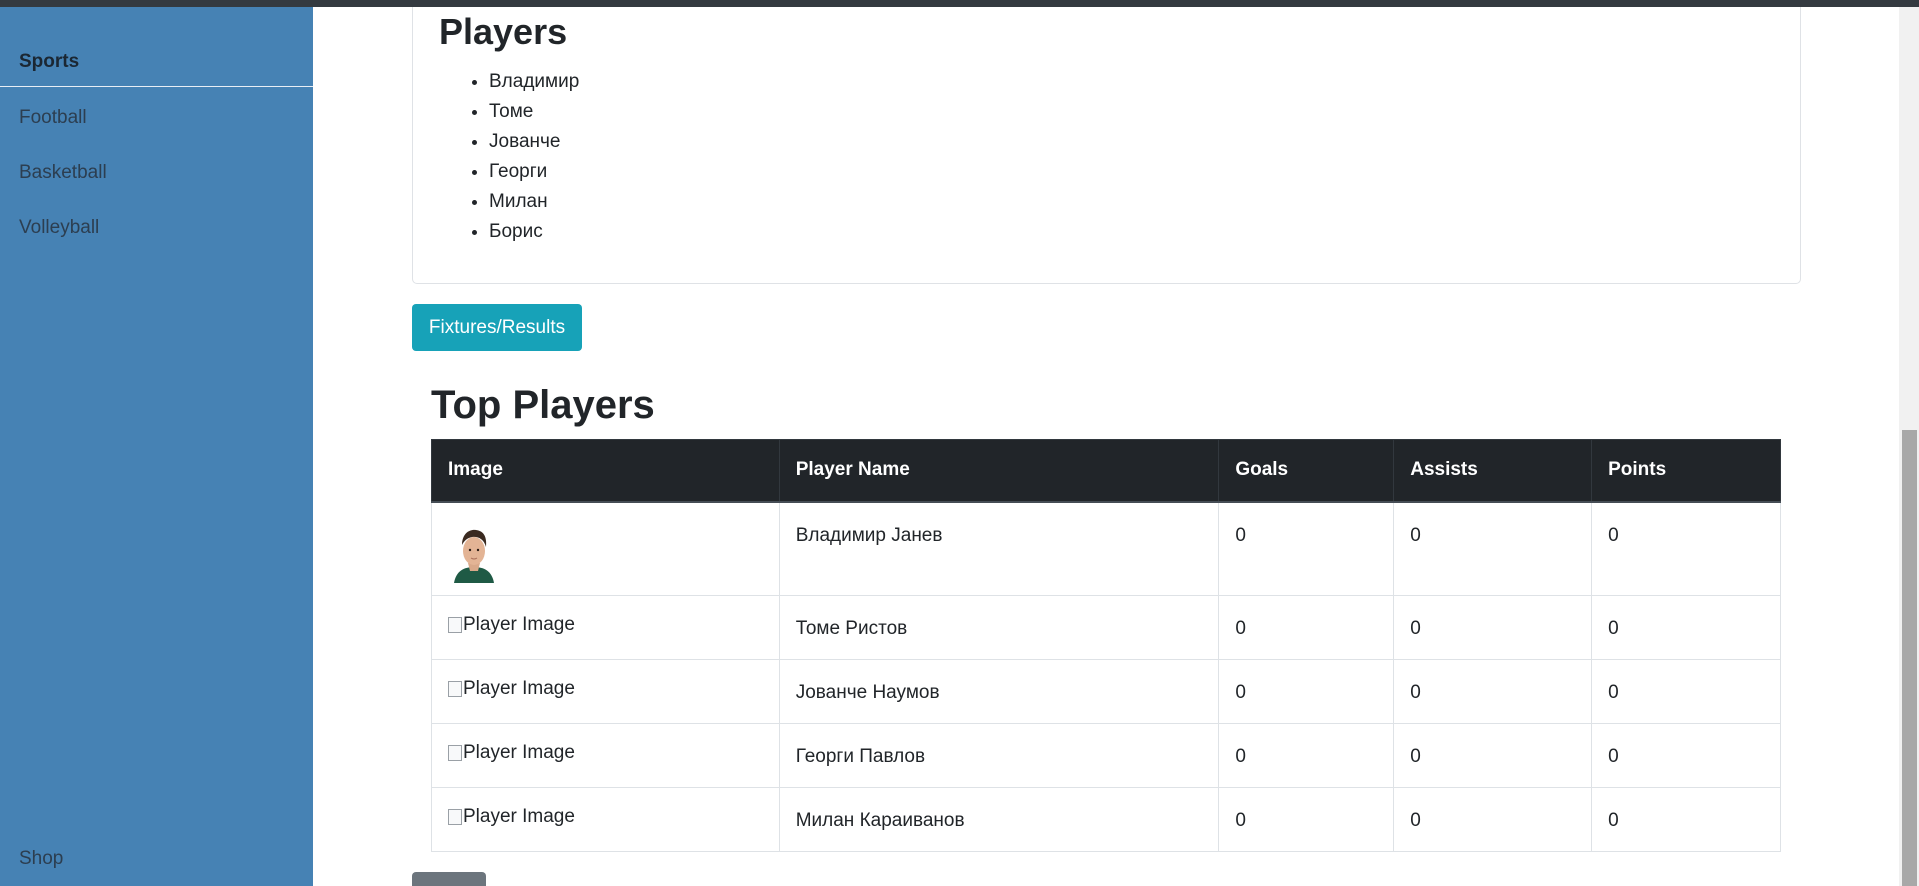 Image resolution: width=1919 pixels, height=886 pixels. I want to click on player-name-cell: Томе Ристов, so click(999, 627).